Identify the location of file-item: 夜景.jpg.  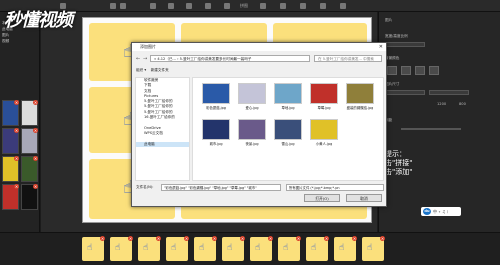
(252, 134).